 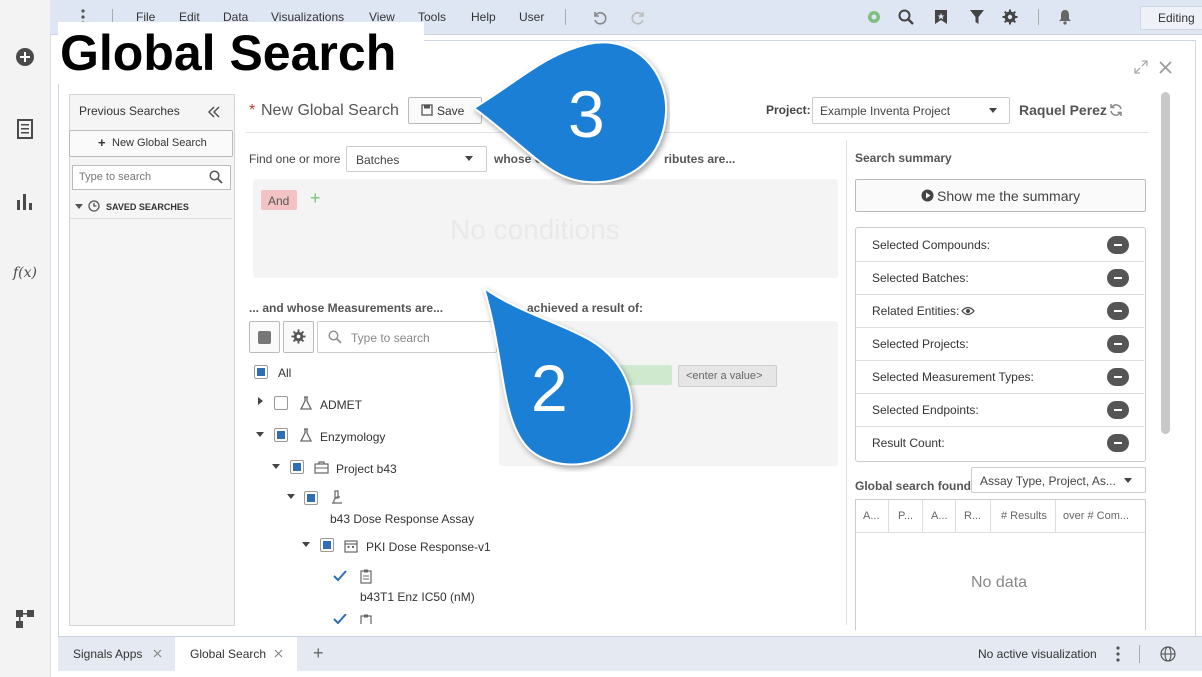 I want to click on undo-icon, so click(x=599, y=17).